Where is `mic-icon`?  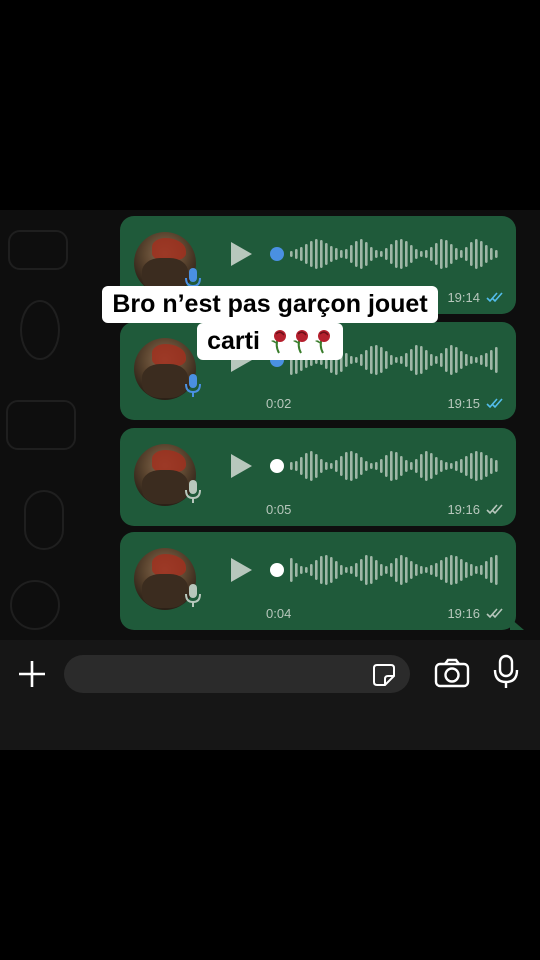 mic-icon is located at coordinates (506, 672).